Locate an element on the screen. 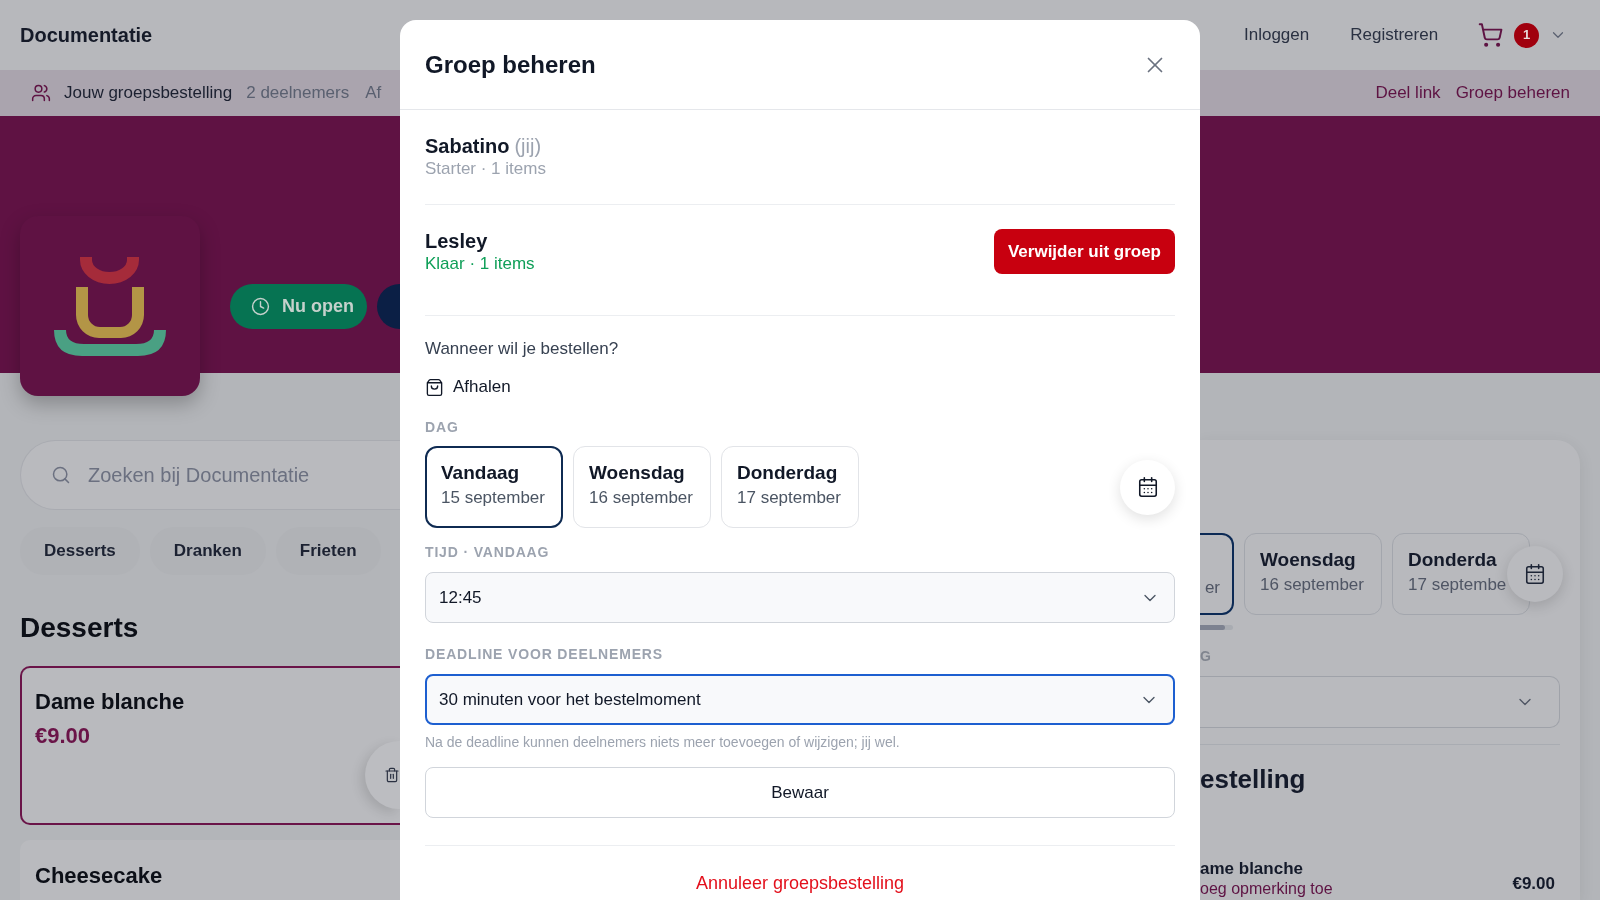  section-heading: Desserts is located at coordinates (80, 628).